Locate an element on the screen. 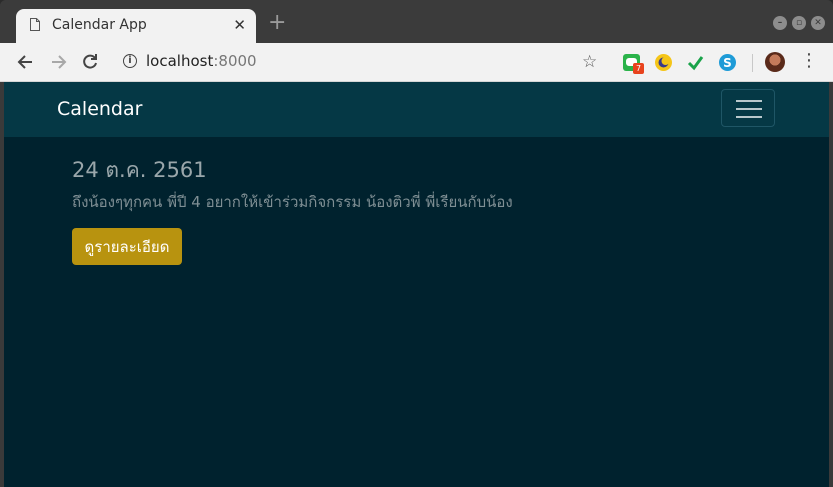  navbar-brand: Calendar is located at coordinates (99, 109).